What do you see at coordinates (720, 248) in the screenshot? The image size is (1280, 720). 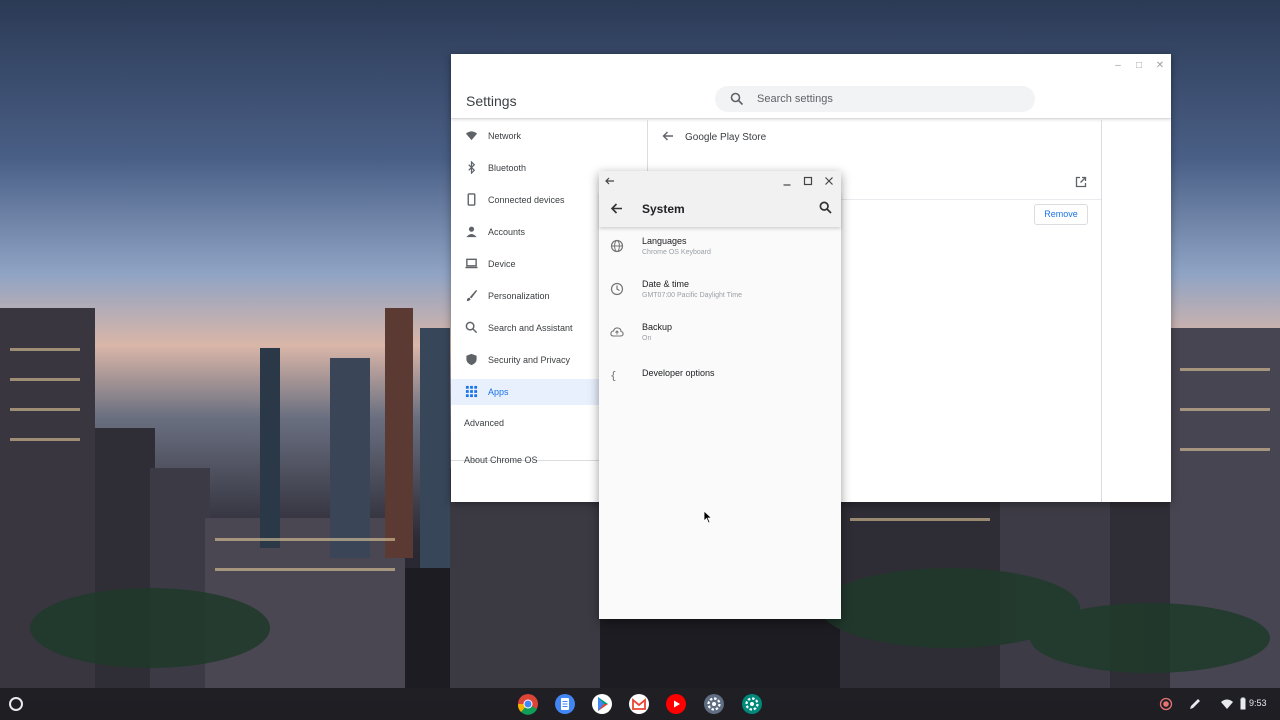 I see `list-item-languages: Languages Chrome OS Keyboard` at bounding box center [720, 248].